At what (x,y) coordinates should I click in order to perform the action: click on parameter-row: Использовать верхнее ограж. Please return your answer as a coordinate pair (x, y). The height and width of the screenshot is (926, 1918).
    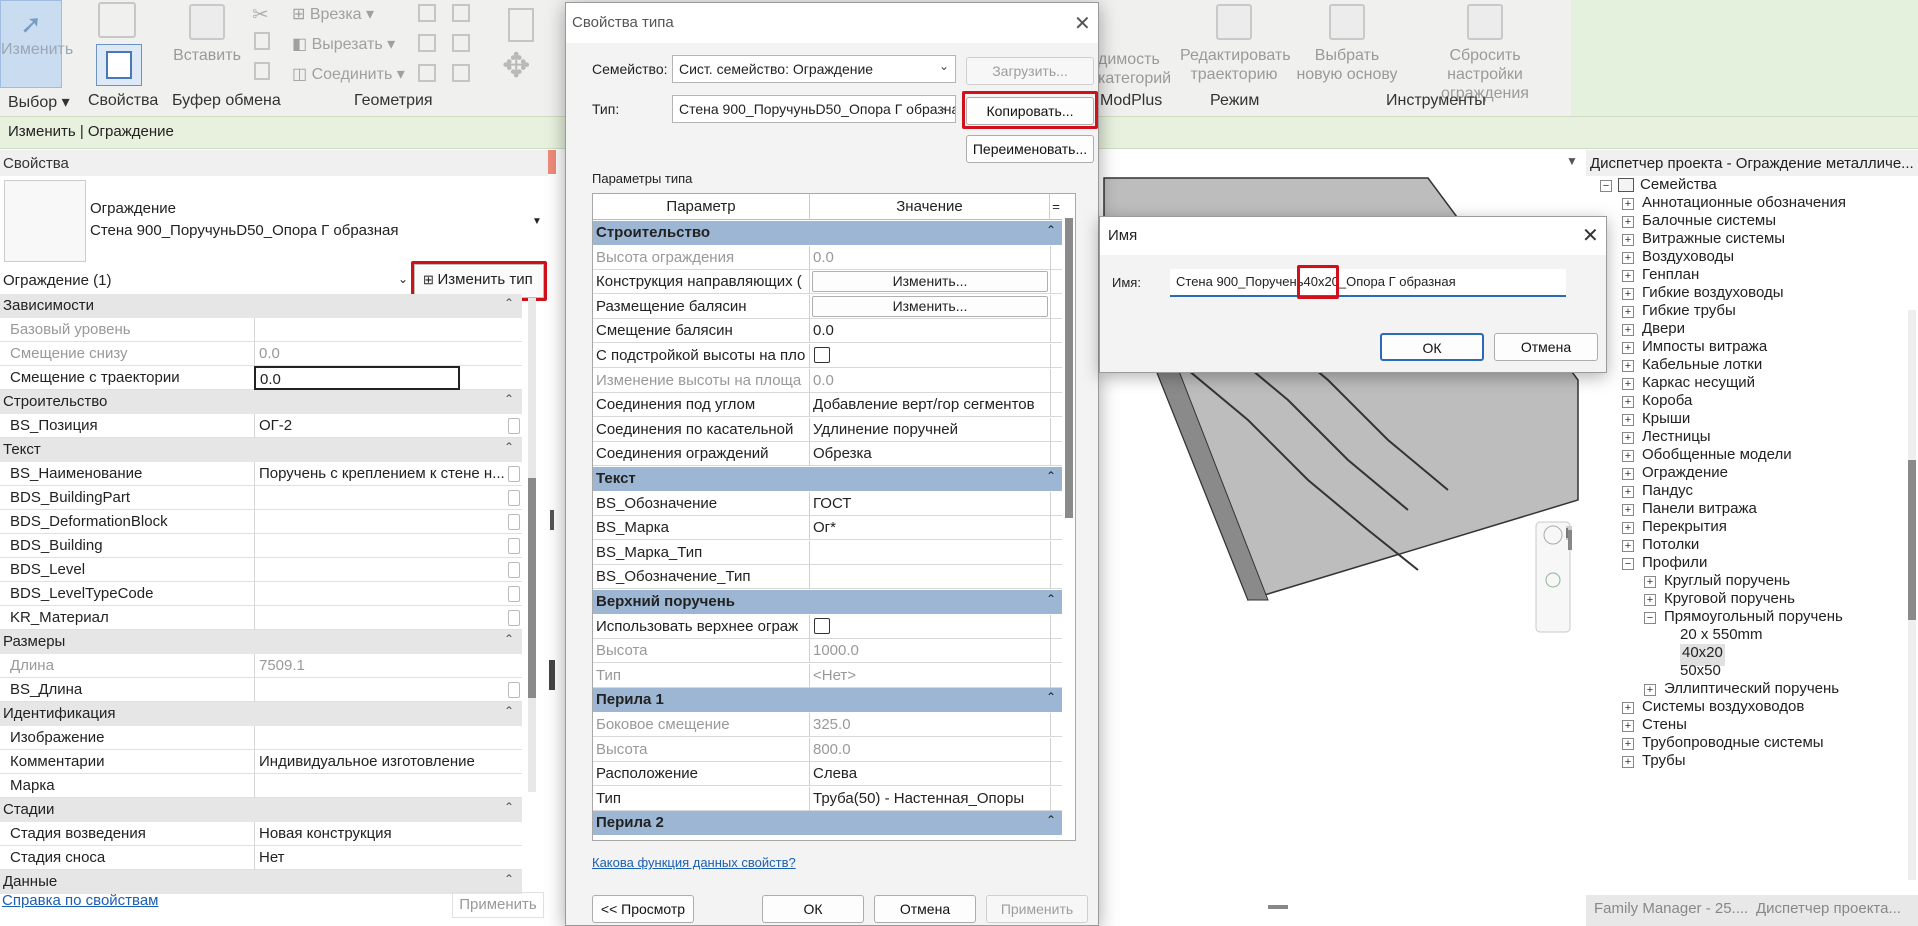
    Looking at the image, I should click on (827, 626).